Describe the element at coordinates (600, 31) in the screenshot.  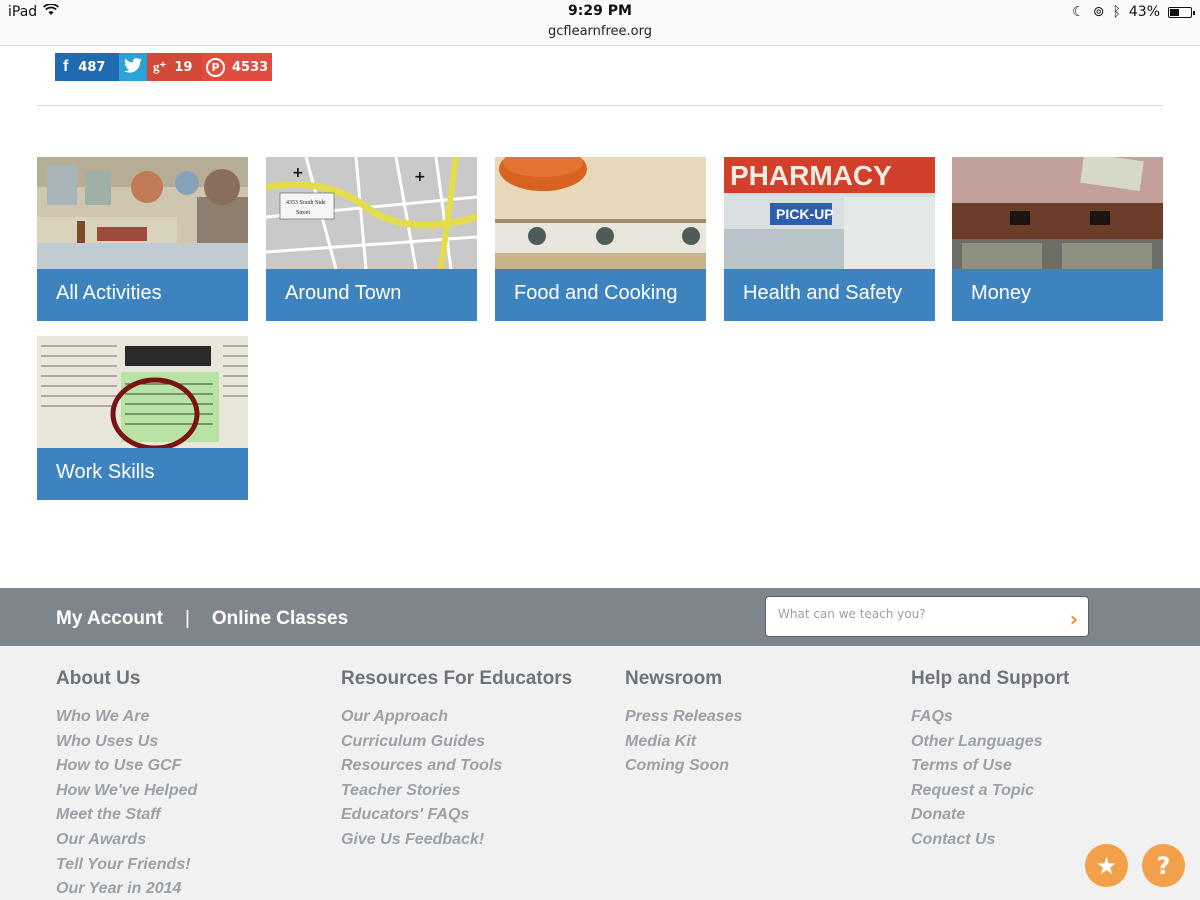
I see `url-bar: gcflearnfree.org` at that location.